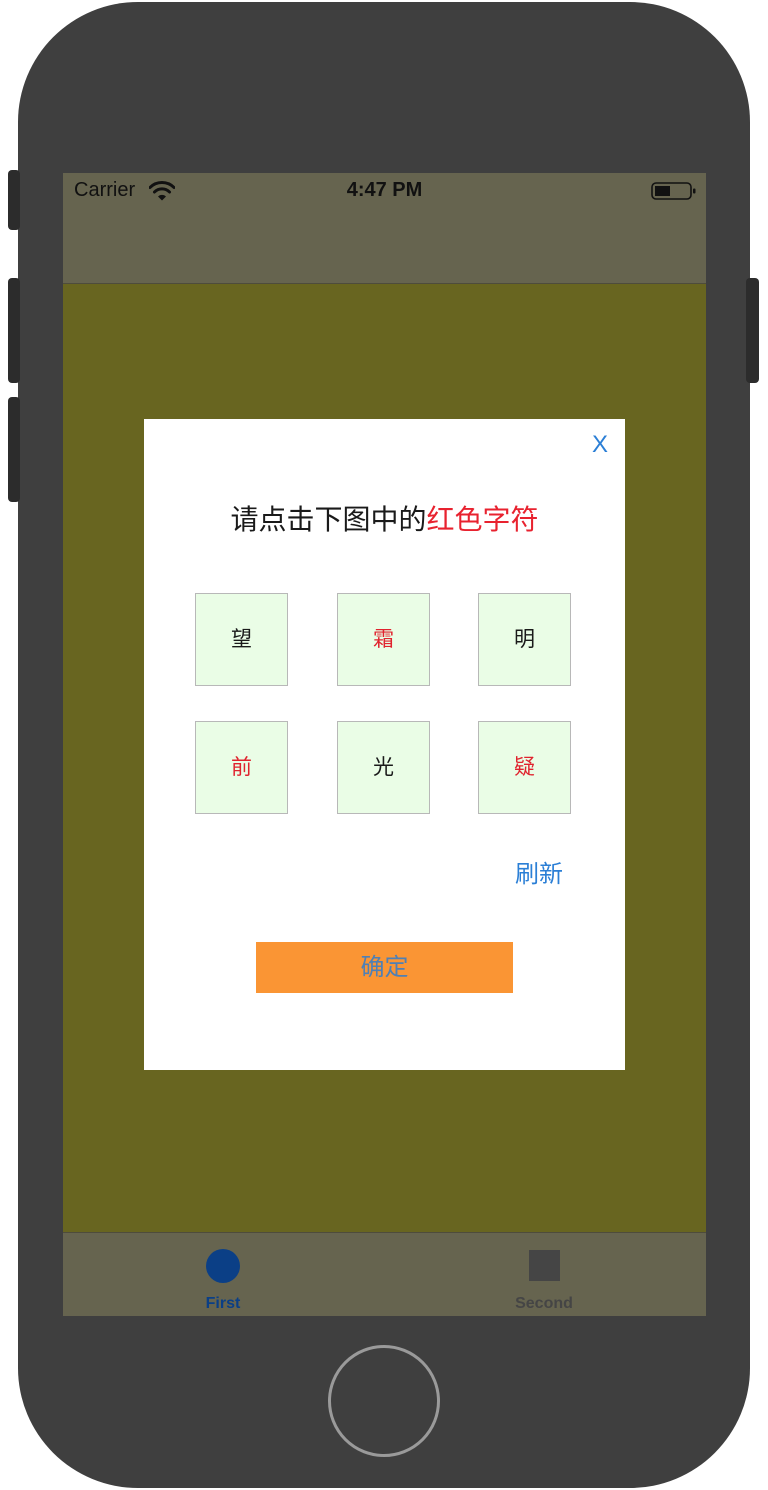  Describe the element at coordinates (384, 190) in the screenshot. I see `status-time: 4:47 PM` at that location.